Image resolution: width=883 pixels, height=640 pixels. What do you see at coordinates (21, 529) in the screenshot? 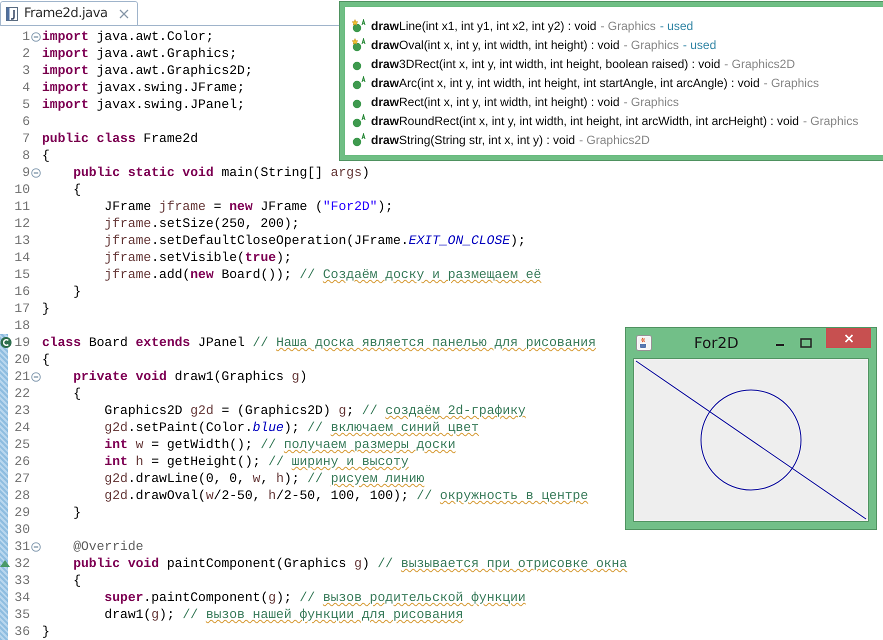
I see `line-number: 30` at bounding box center [21, 529].